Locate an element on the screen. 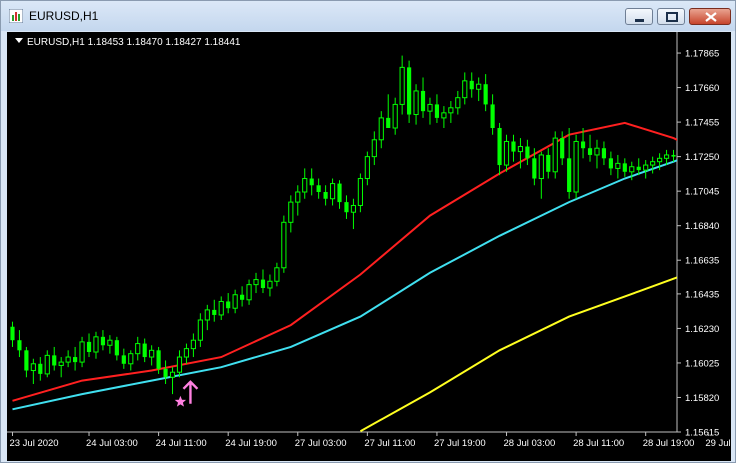 The image size is (736, 463). price-tick-label: 1.16435 is located at coordinates (702, 294).